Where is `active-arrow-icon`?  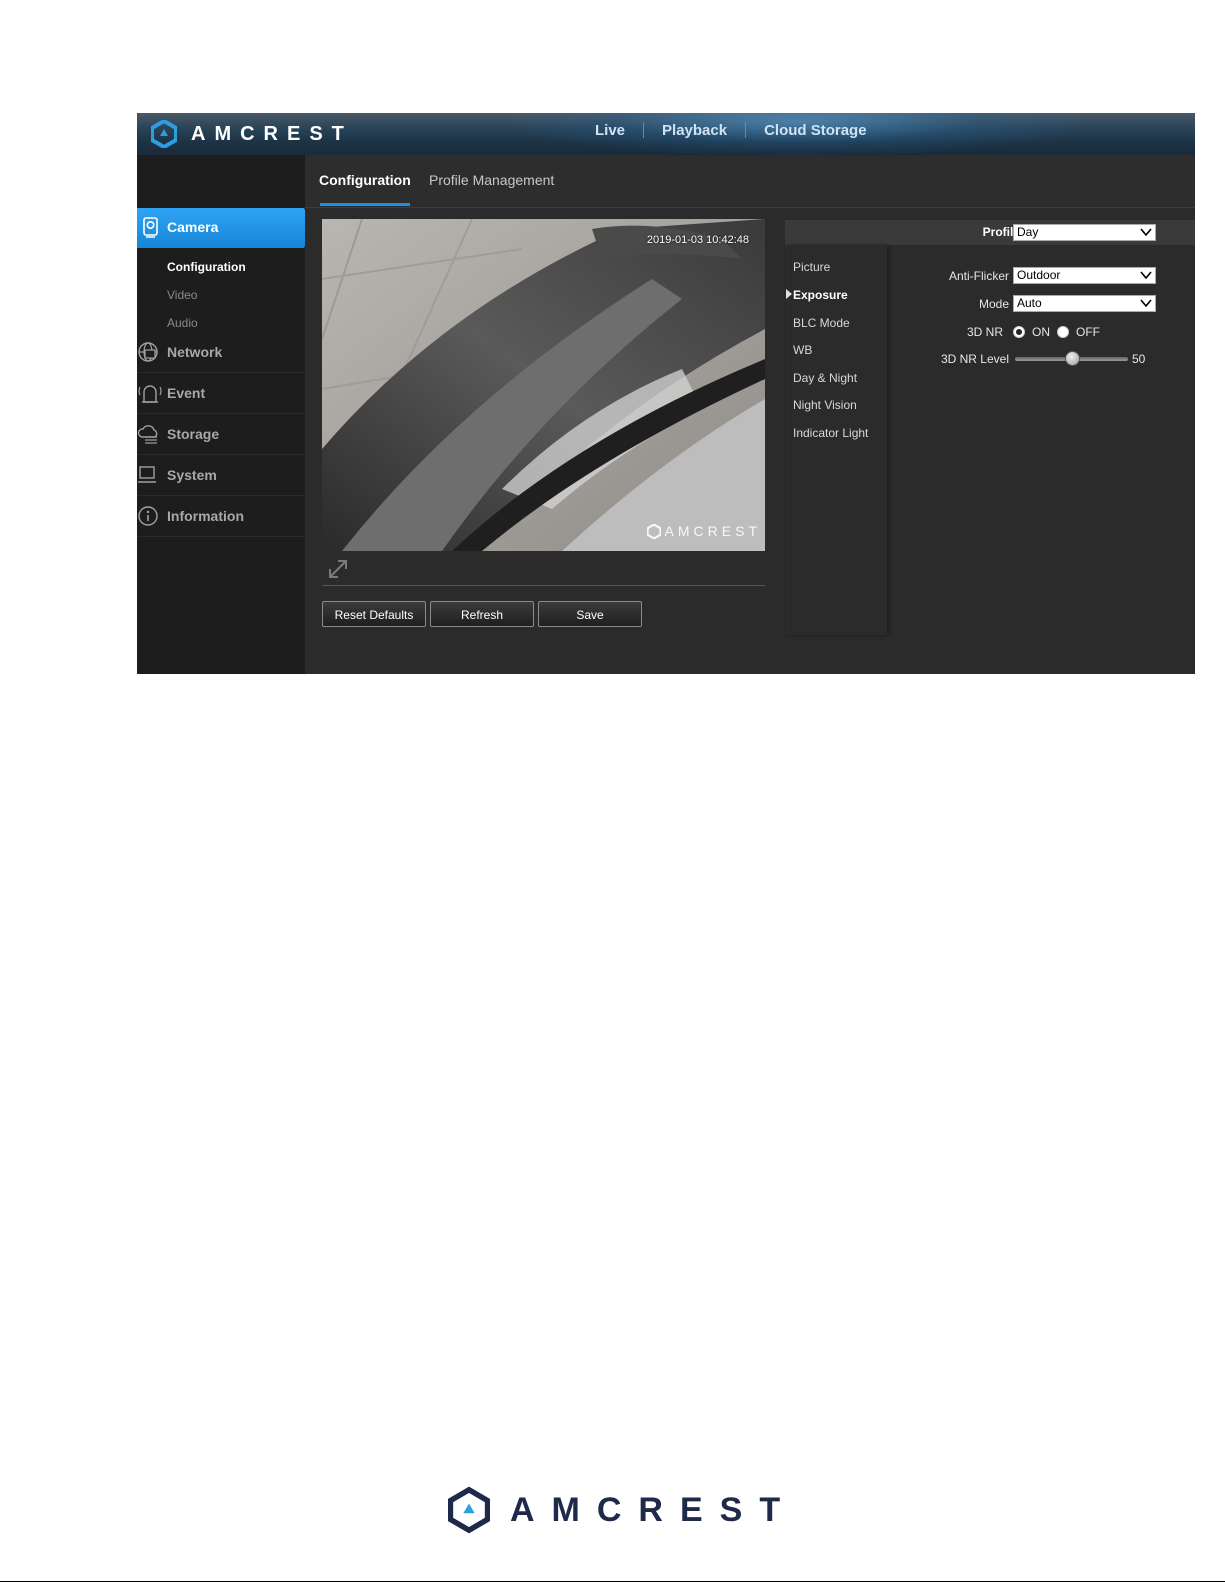 active-arrow-icon is located at coordinates (789, 294).